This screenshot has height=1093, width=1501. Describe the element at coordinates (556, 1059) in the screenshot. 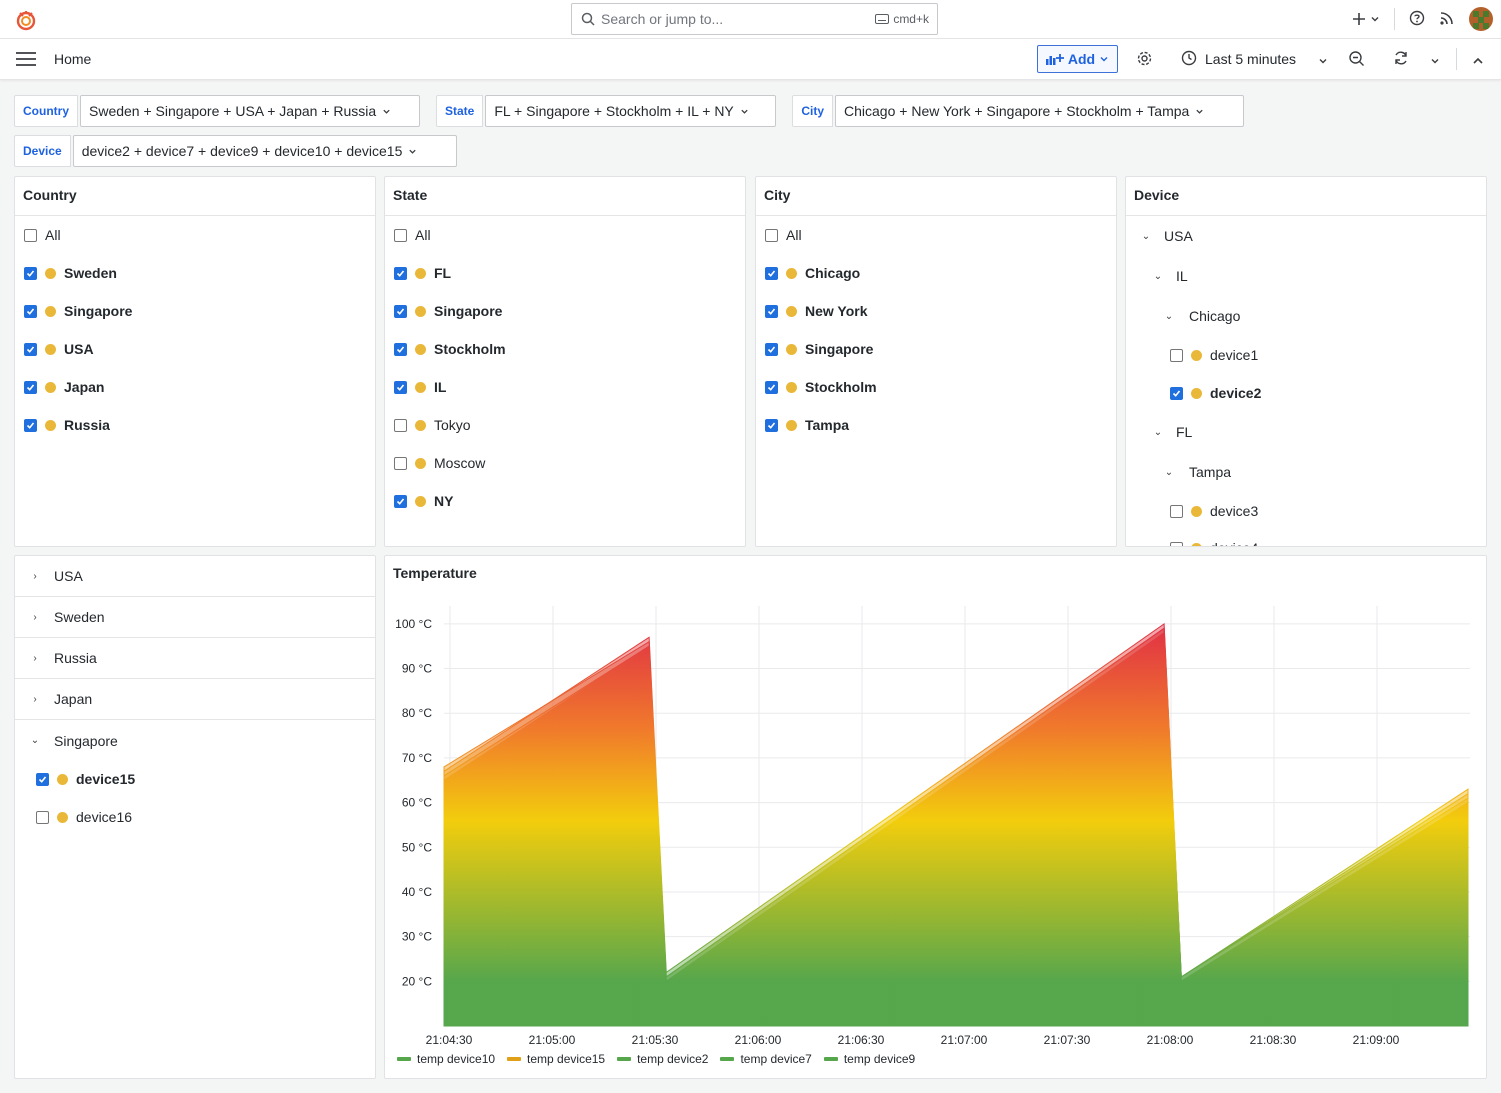

I see `legend-item: temp device15` at that location.